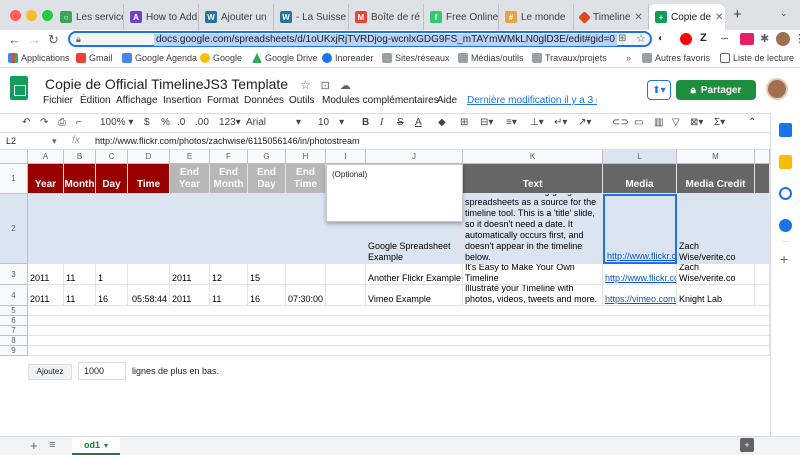 The width and height of the screenshot is (800, 455). What do you see at coordinates (716, 229) in the screenshot?
I see `cell-media-credit: Zach Wise/verite.co` at bounding box center [716, 229].